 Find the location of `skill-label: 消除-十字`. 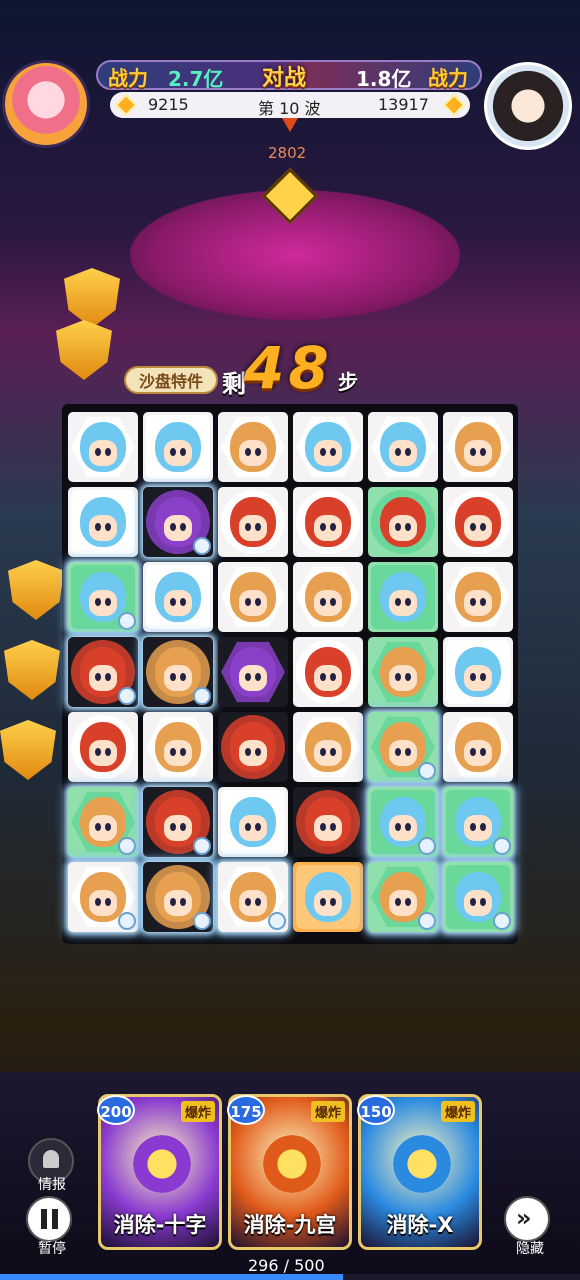

skill-label: 消除-十字 is located at coordinates (160, 1225).